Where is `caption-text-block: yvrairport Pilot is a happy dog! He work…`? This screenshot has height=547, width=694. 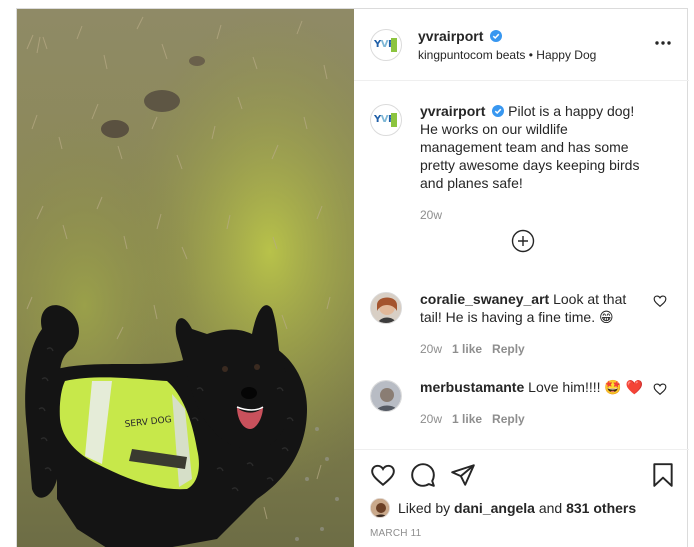
caption-text-block: yvrairport Pilot is a happy dog! He work… is located at coordinates (536, 163).